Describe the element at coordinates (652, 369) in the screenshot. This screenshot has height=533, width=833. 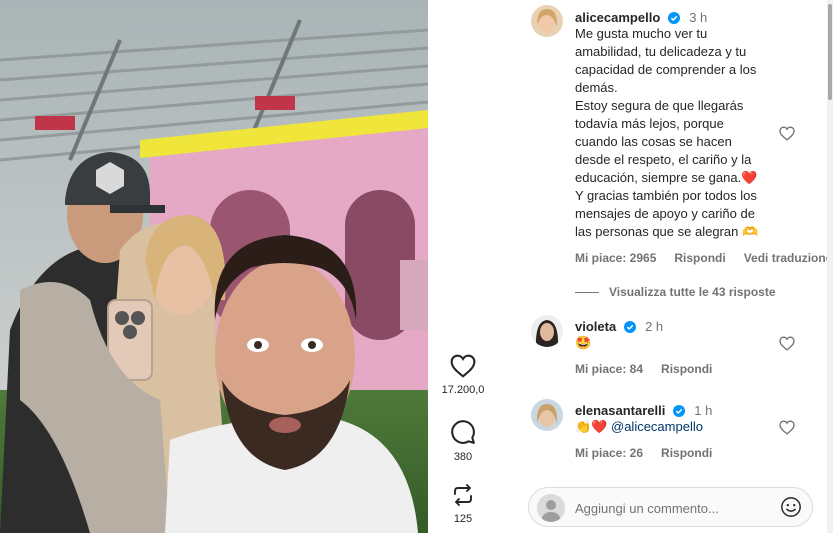
I see `comment-meta: Mi piace: 84 Rispondi` at that location.